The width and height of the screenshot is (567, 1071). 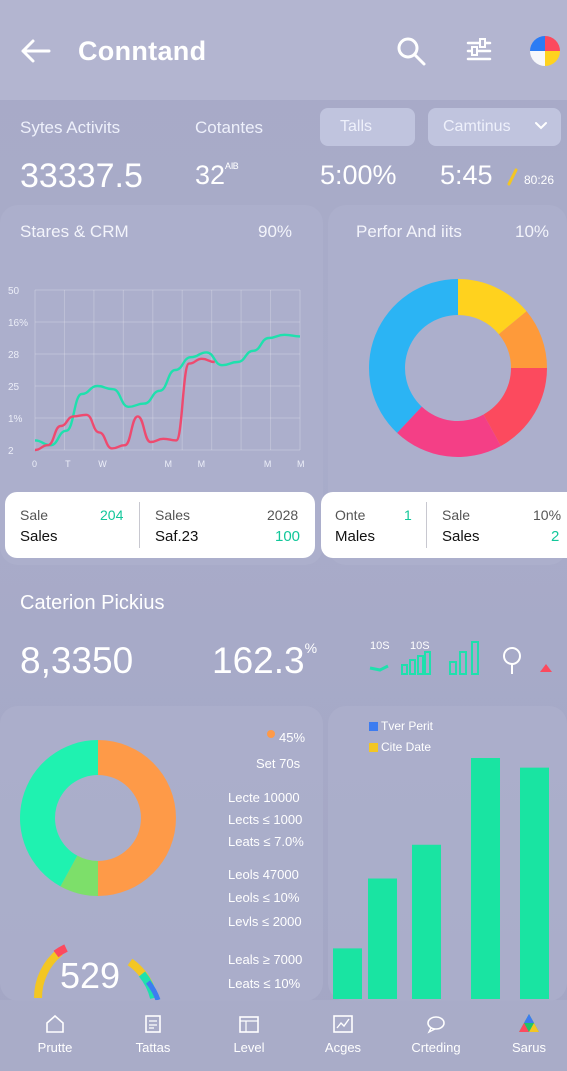 I want to click on period-dropdown-label: Camtinus, so click(x=477, y=126).